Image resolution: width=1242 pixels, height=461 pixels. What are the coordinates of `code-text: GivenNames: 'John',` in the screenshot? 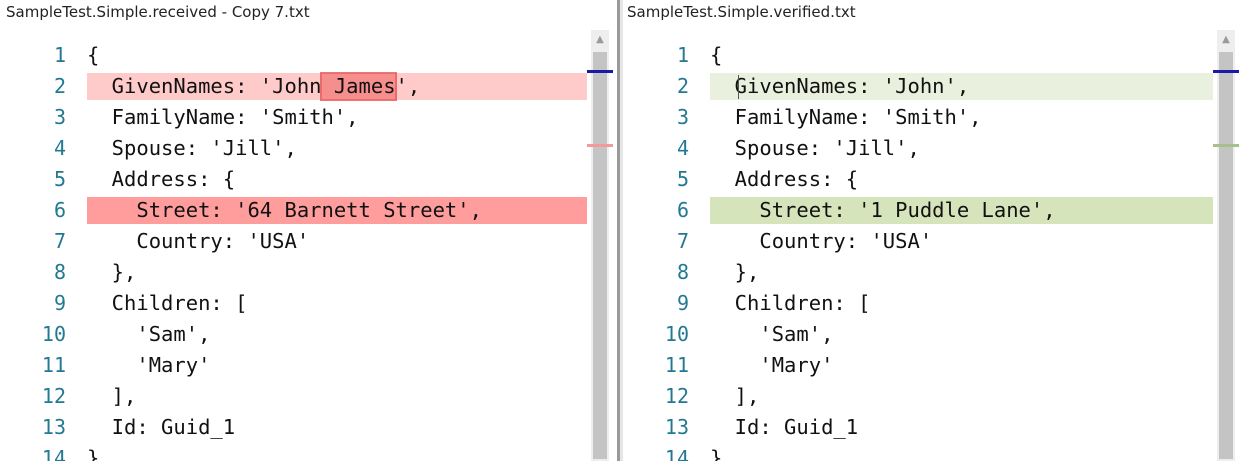 It's located at (840, 86).